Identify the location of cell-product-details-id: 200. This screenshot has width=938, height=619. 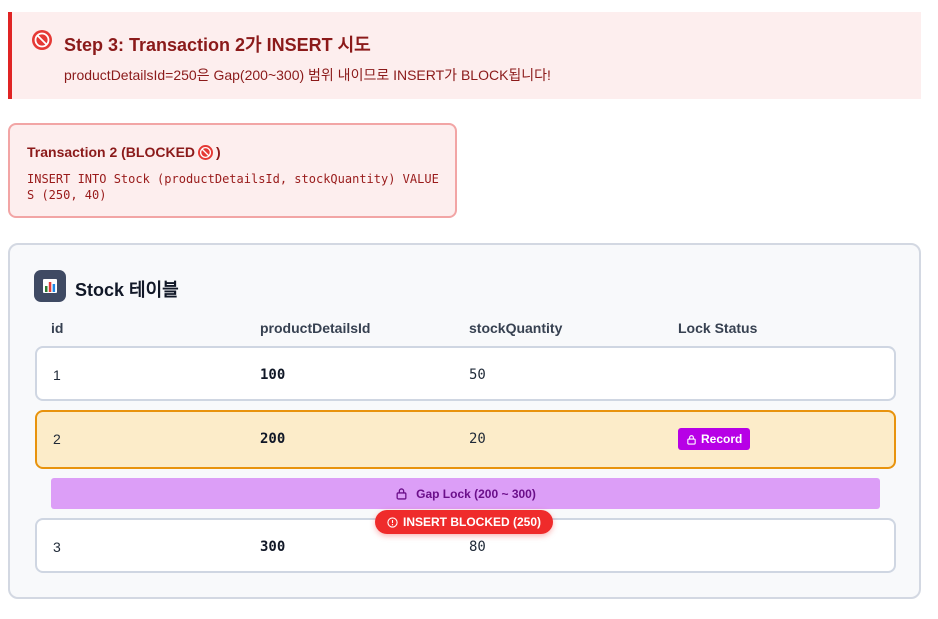
(273, 439).